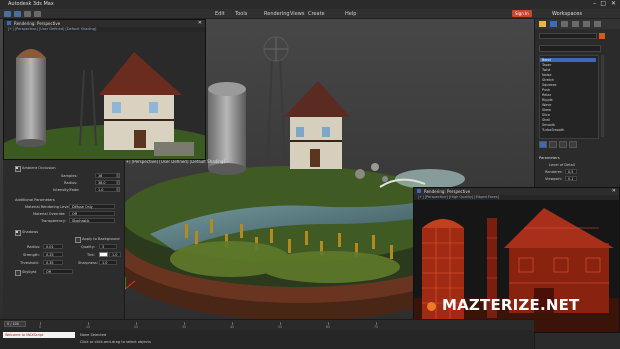 The width and height of the screenshot is (620, 349). I want to click on minimize-window-icon: –, so click(594, 3).